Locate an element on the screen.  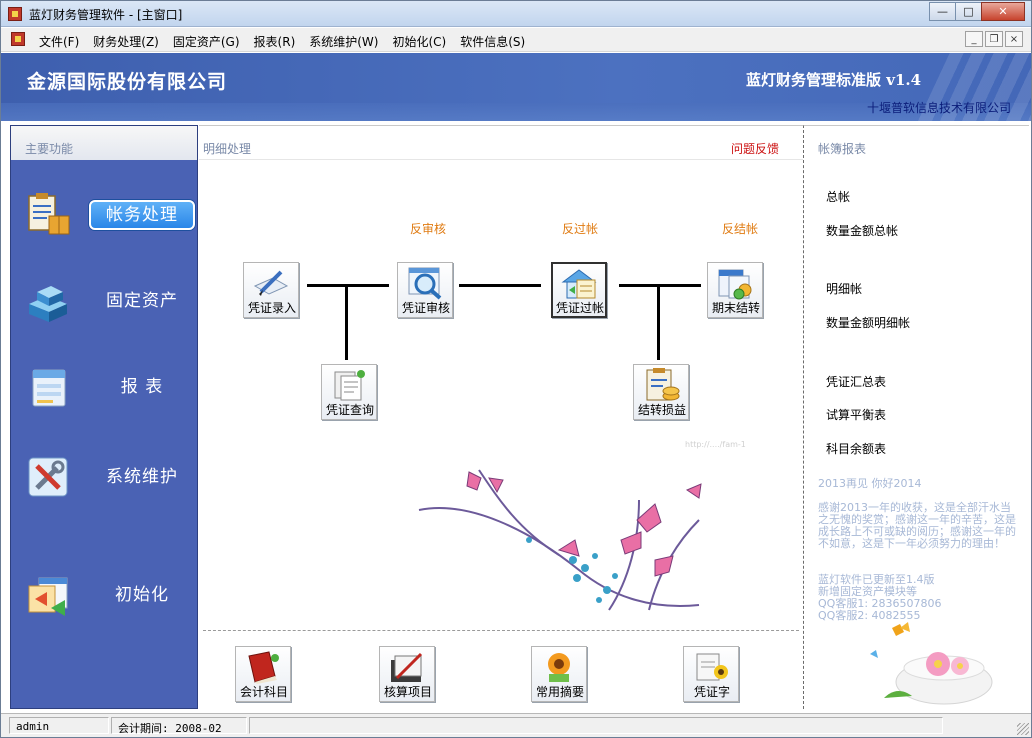
red-book-icon is located at coordinates (263, 667).